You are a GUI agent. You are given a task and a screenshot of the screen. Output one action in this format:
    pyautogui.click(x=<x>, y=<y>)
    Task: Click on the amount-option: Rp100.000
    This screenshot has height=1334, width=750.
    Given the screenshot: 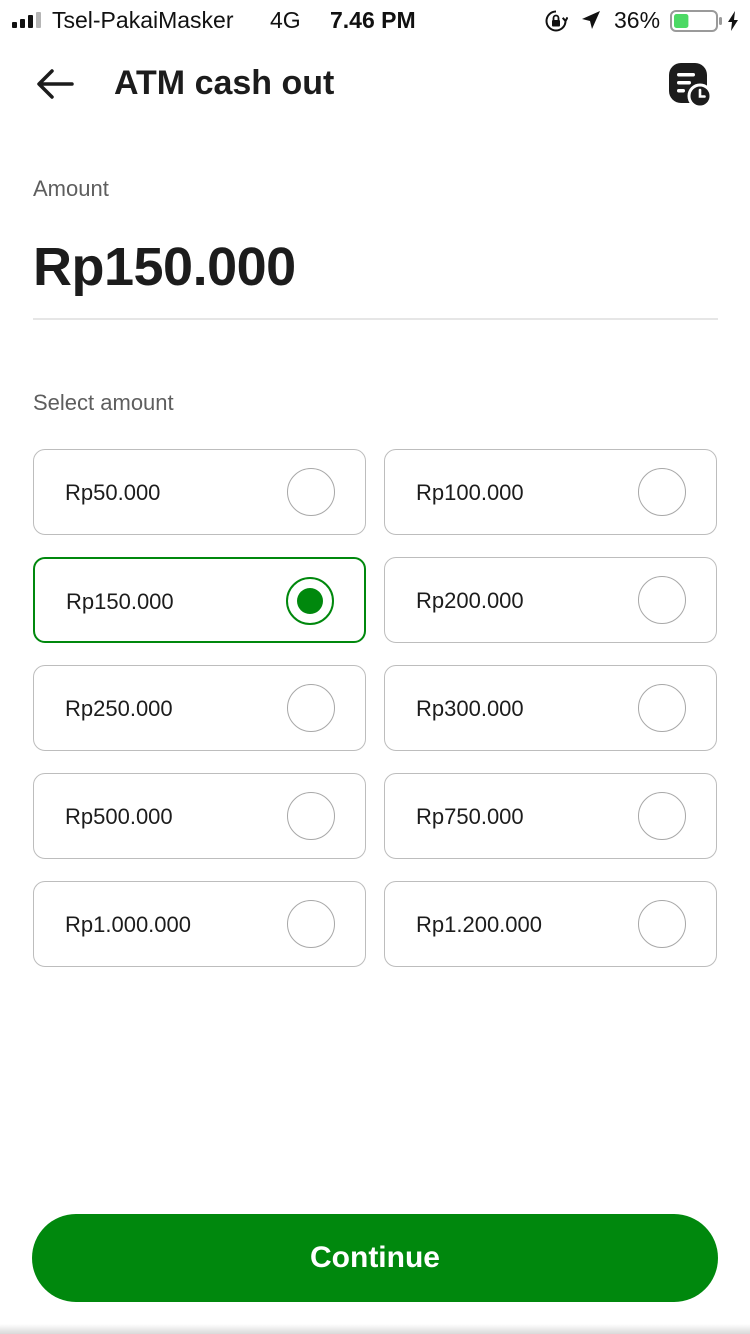 What is the action you would take?
    pyautogui.click(x=550, y=492)
    